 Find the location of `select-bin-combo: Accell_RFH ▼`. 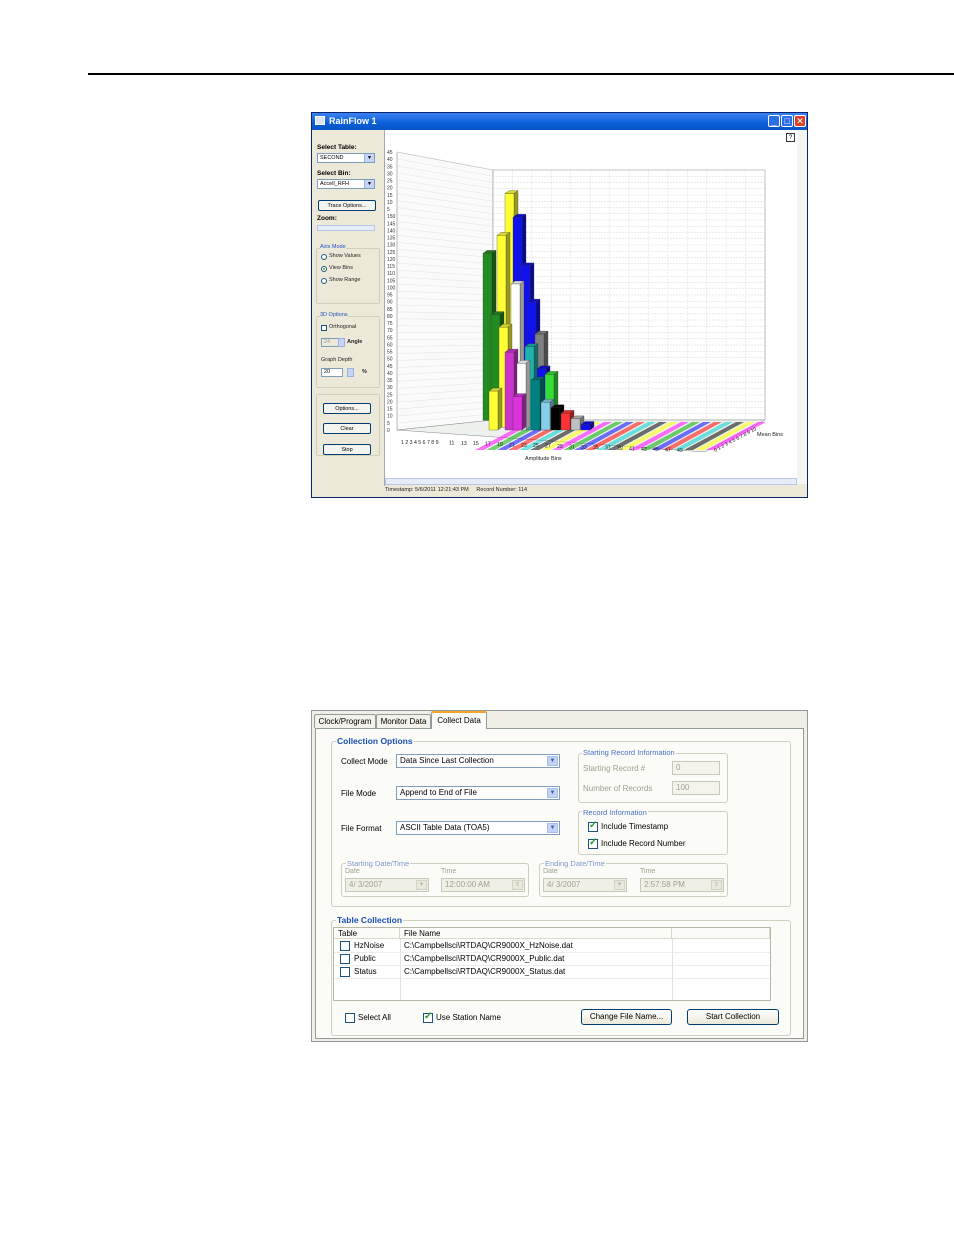

select-bin-combo: Accell_RFH ▼ is located at coordinates (346, 184).